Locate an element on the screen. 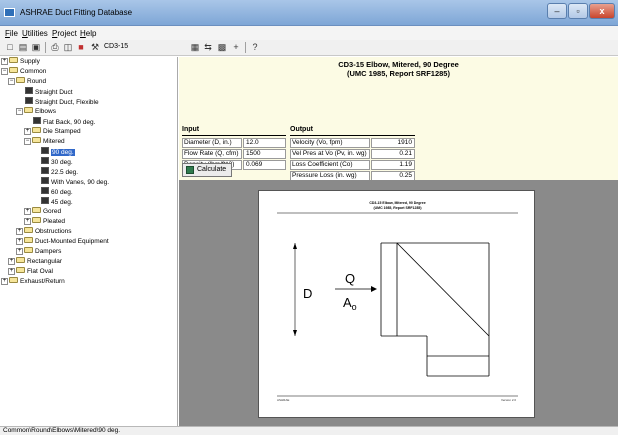  menu-bar: File Utilities Project Help is located at coordinates (309, 33).